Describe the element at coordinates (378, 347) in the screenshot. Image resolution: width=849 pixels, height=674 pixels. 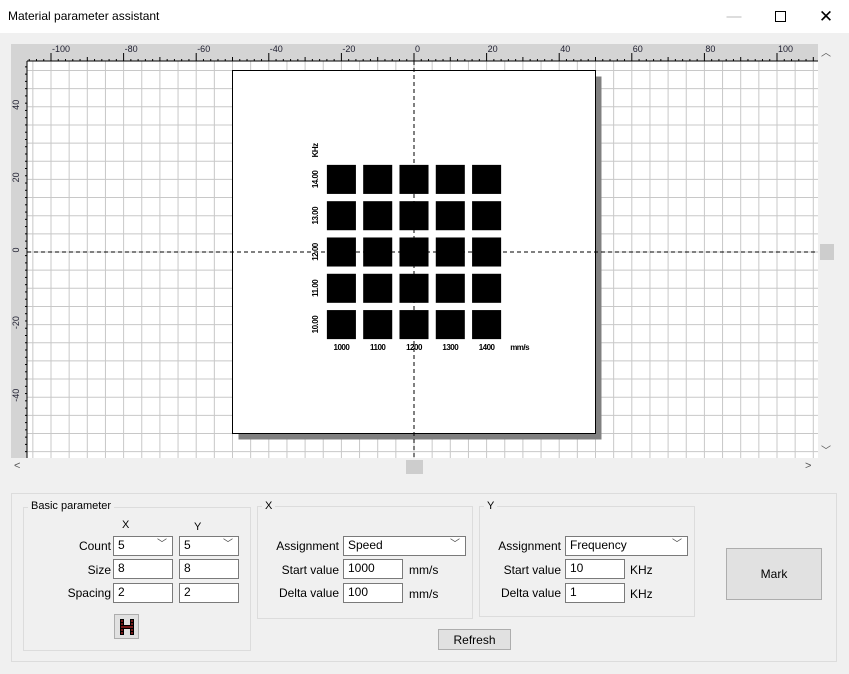
I see `x-value-label: 1100` at that location.